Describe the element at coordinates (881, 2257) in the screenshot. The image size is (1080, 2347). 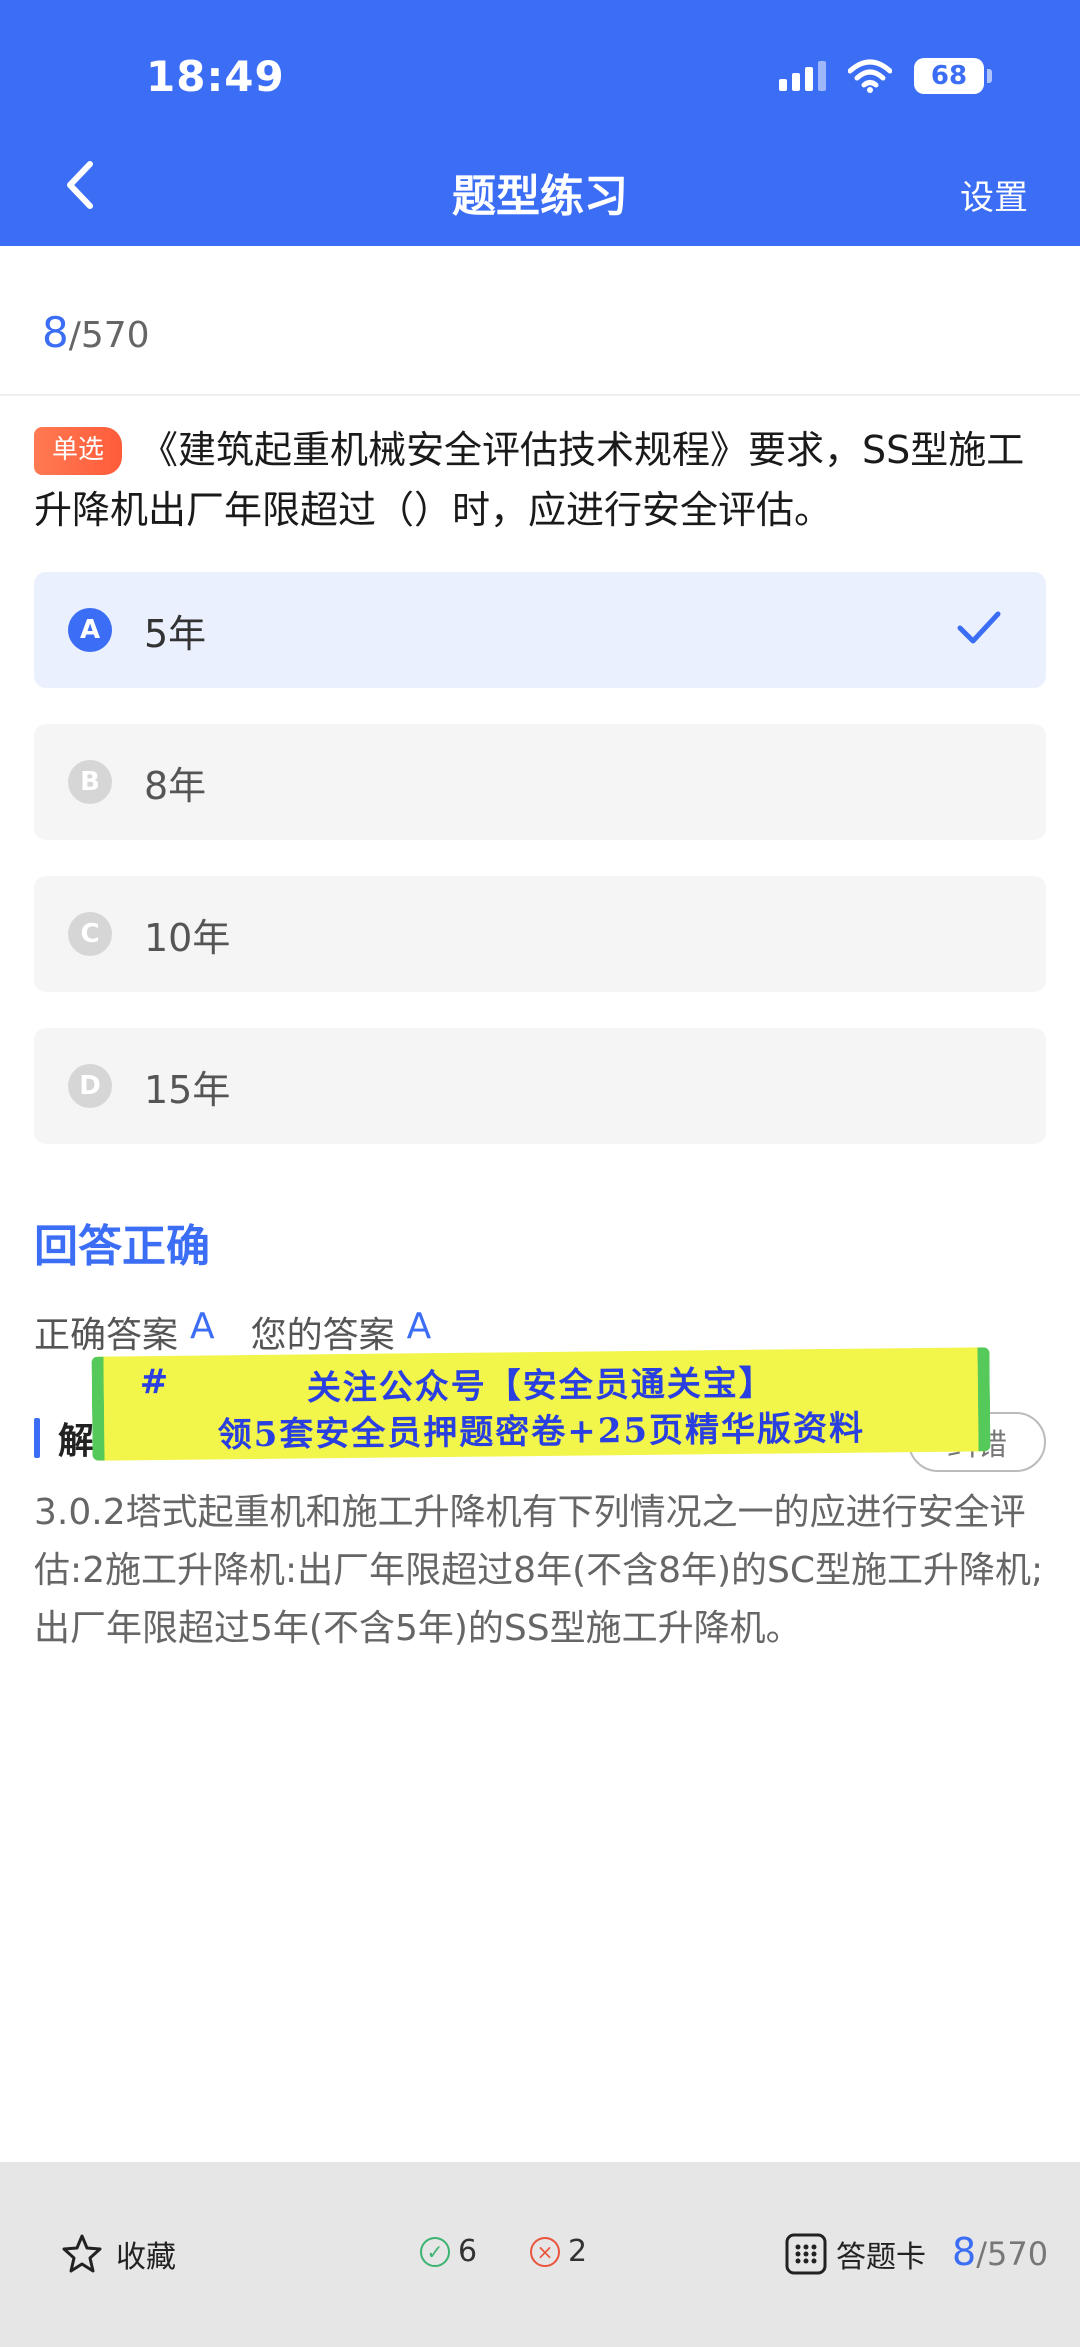
I see `answer-card-label: 答题卡` at that location.